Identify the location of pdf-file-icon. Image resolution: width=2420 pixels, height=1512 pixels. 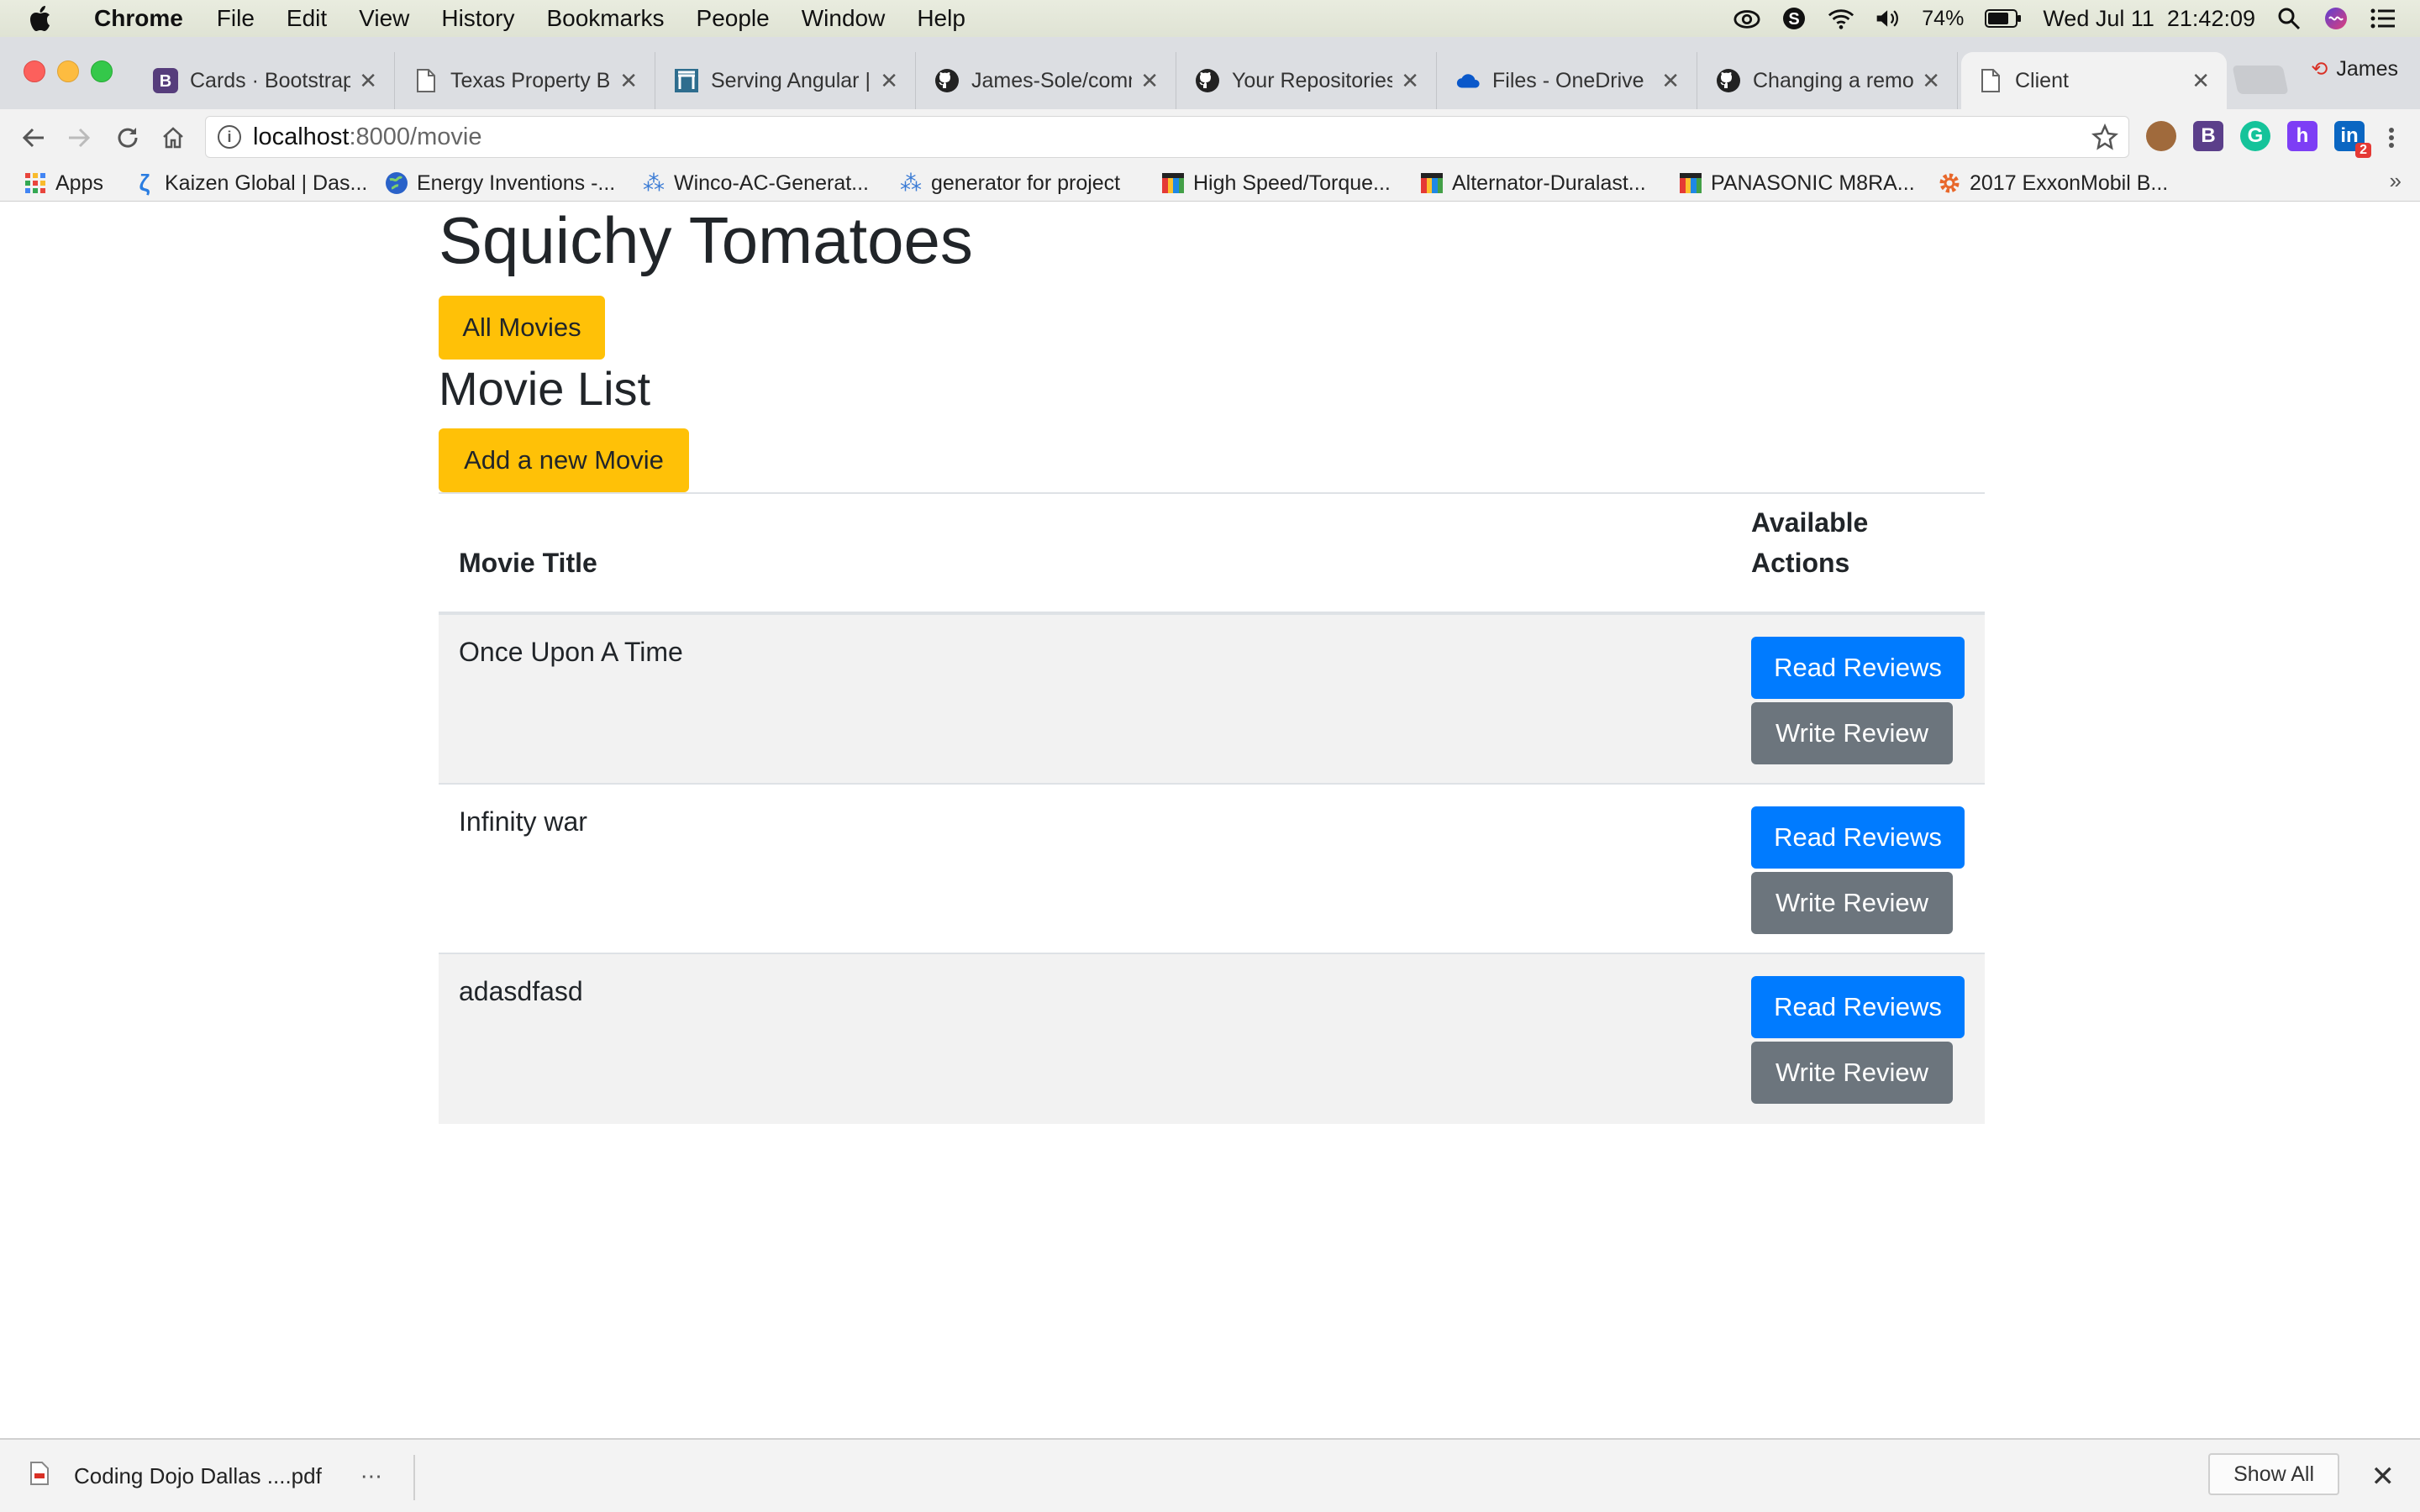
(39, 1476).